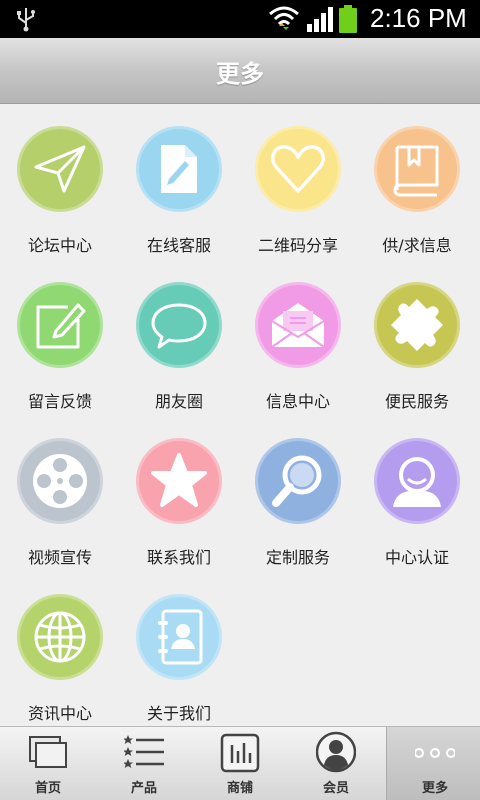 Image resolution: width=480 pixels, height=800 pixels. What do you see at coordinates (178, 245) in the screenshot?
I see `tile-label: 在线客服` at bounding box center [178, 245].